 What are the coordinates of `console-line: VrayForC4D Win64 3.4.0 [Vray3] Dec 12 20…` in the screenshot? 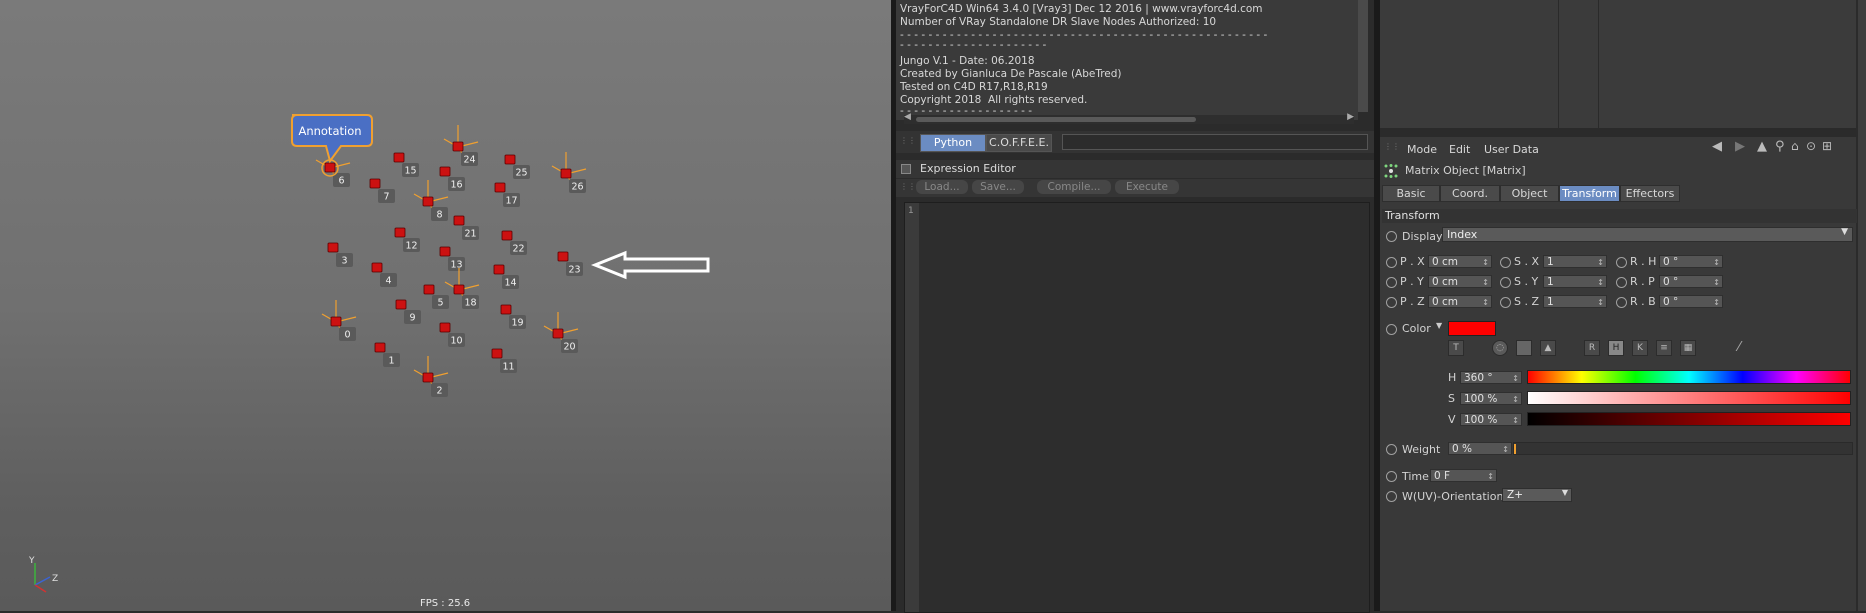 It's located at (1081, 9).